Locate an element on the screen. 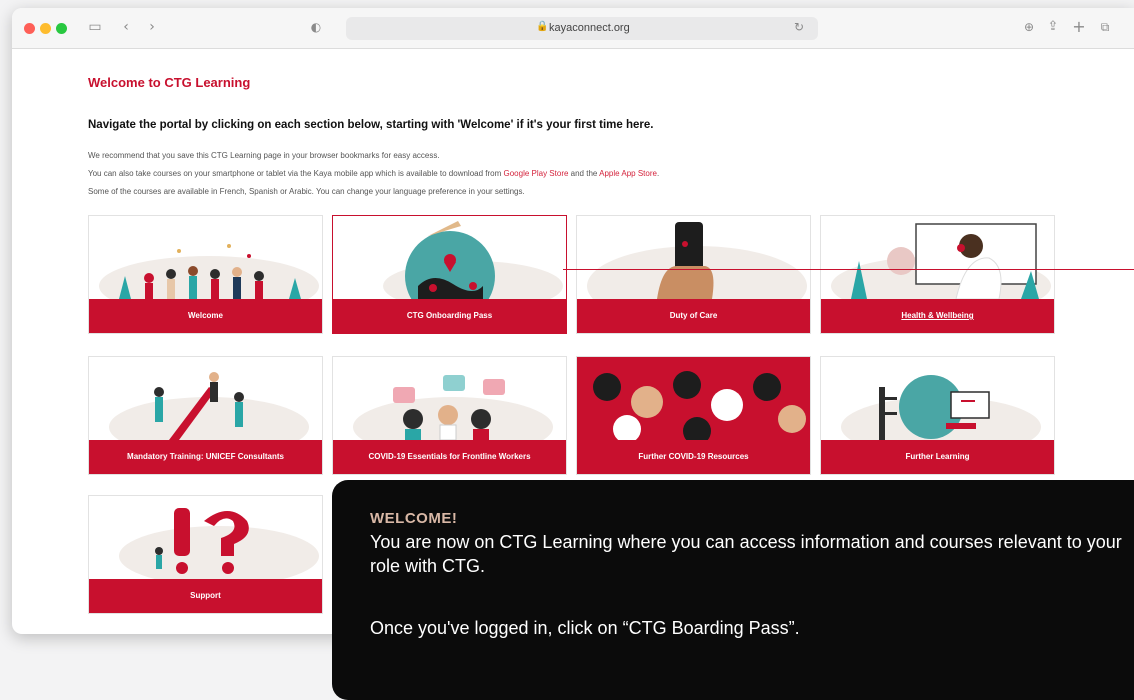 This screenshot has width=1134, height=700. share-icon: ⇪ is located at coordinates (1053, 27).